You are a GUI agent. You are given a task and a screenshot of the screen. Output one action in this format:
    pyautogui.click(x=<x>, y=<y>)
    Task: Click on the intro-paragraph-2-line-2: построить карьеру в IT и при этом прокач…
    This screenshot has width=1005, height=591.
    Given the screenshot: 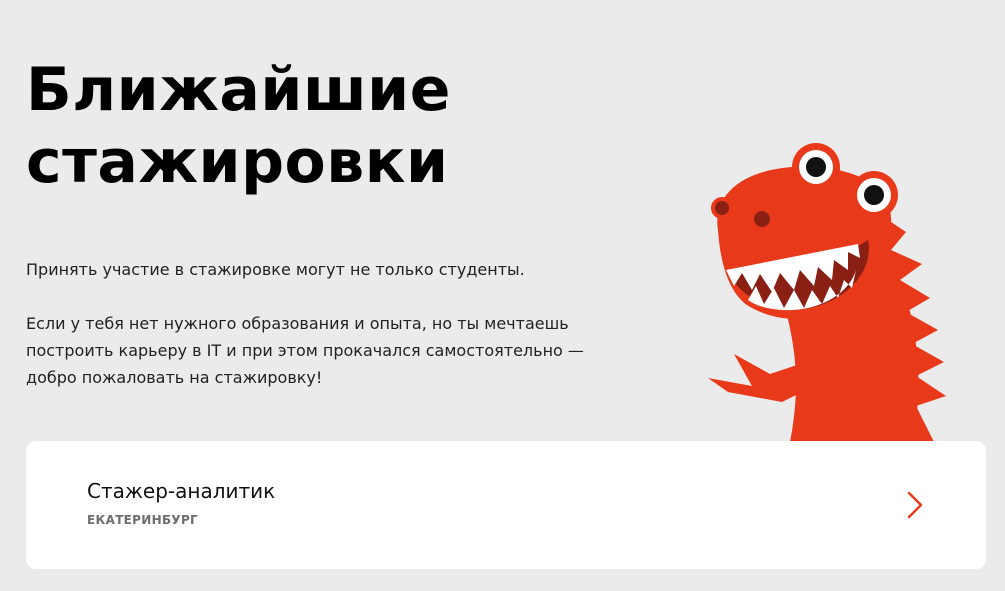 What is the action you would take?
    pyautogui.click(x=305, y=350)
    